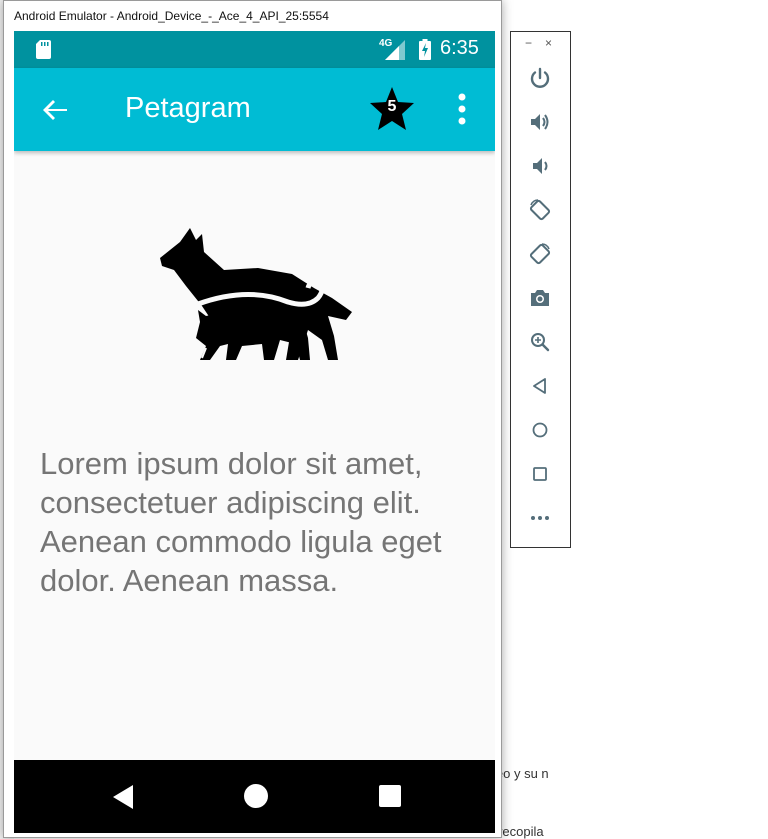 The height and width of the screenshot is (839, 768). I want to click on favorites-count: 5, so click(392, 106).